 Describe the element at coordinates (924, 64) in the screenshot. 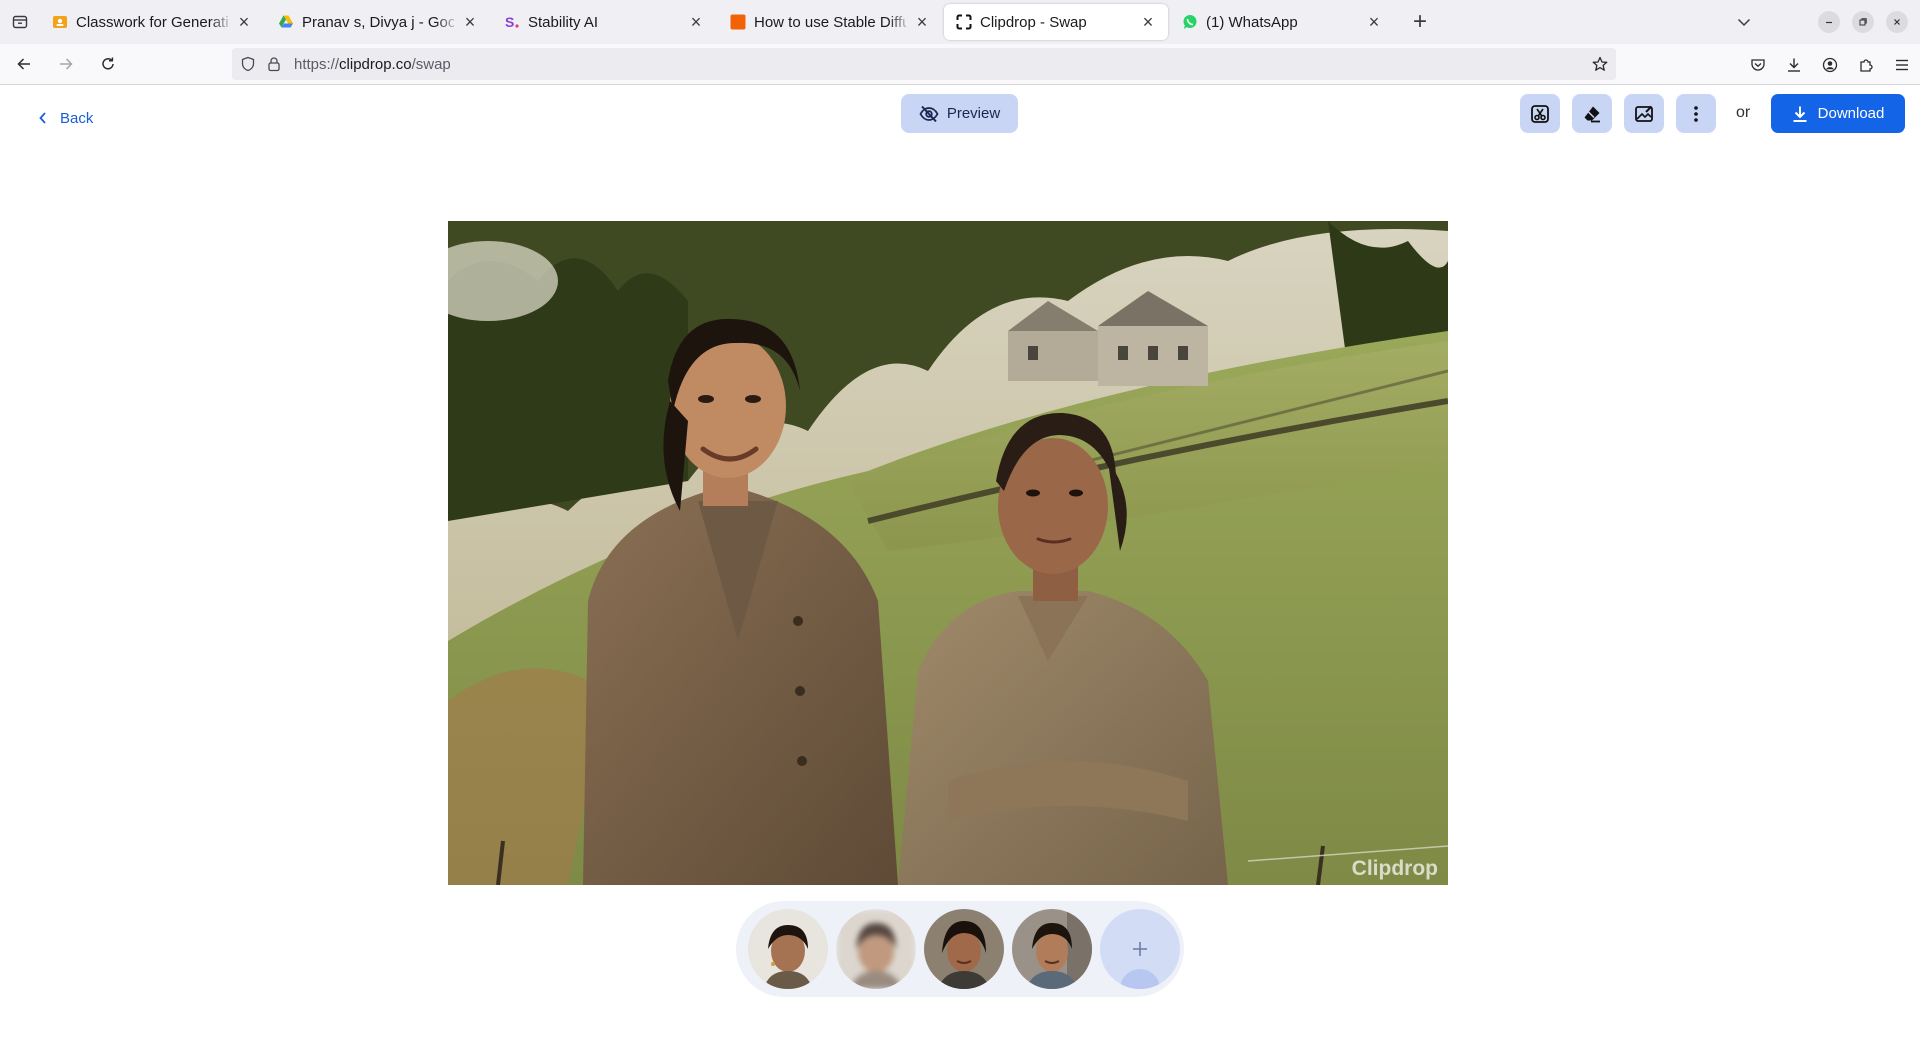

I see `url-bar: https://clipdrop.co/swap` at that location.